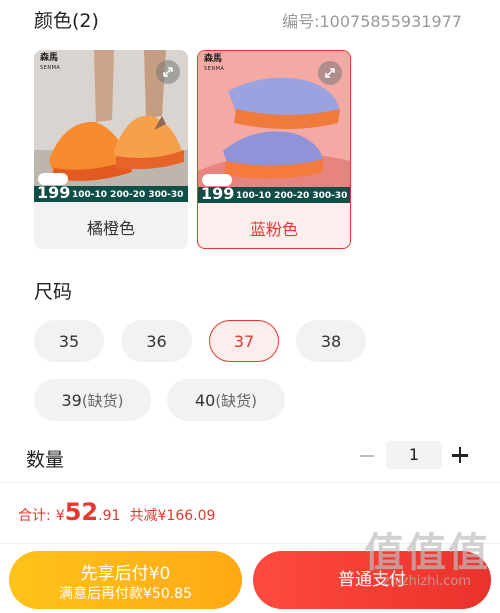  I want to click on watermark: 值值值 zhizhizhi.com, so click(427, 559).